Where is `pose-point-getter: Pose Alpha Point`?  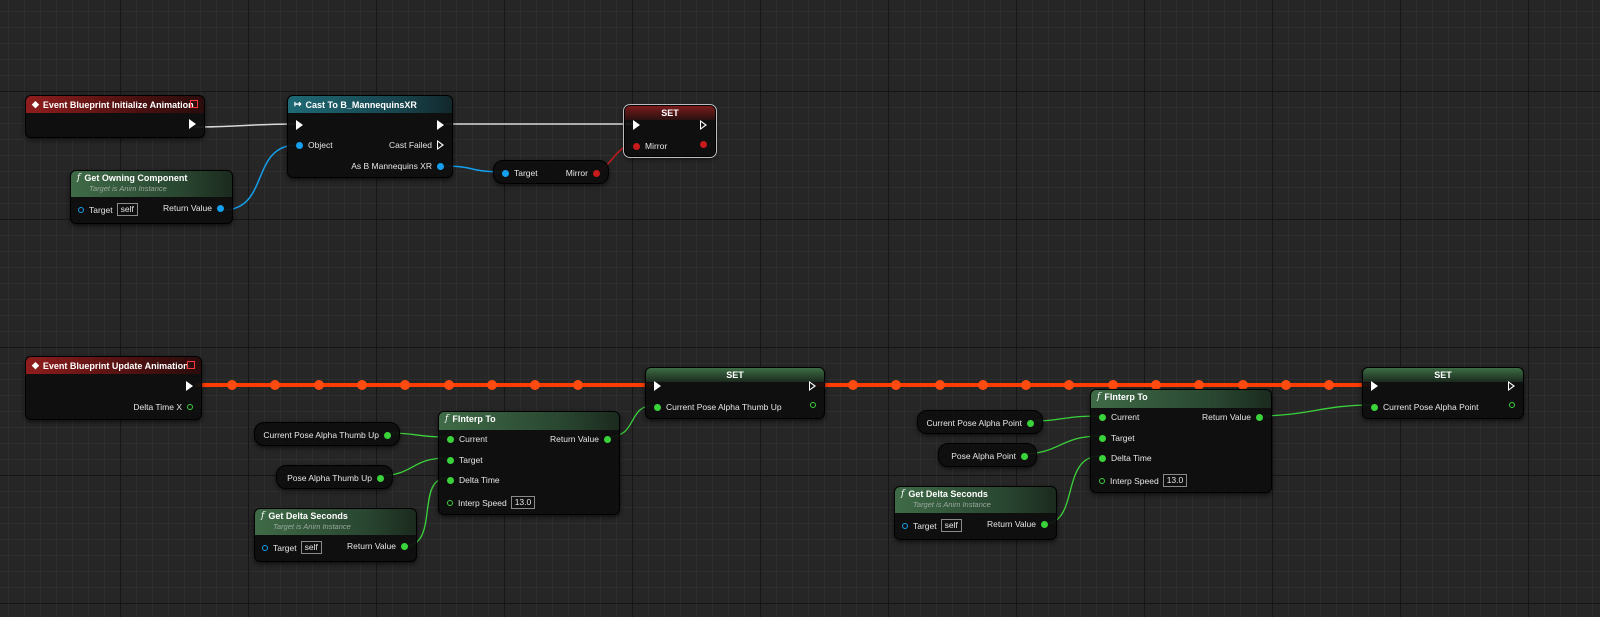
pose-point-getter: Pose Alpha Point is located at coordinates (987, 455).